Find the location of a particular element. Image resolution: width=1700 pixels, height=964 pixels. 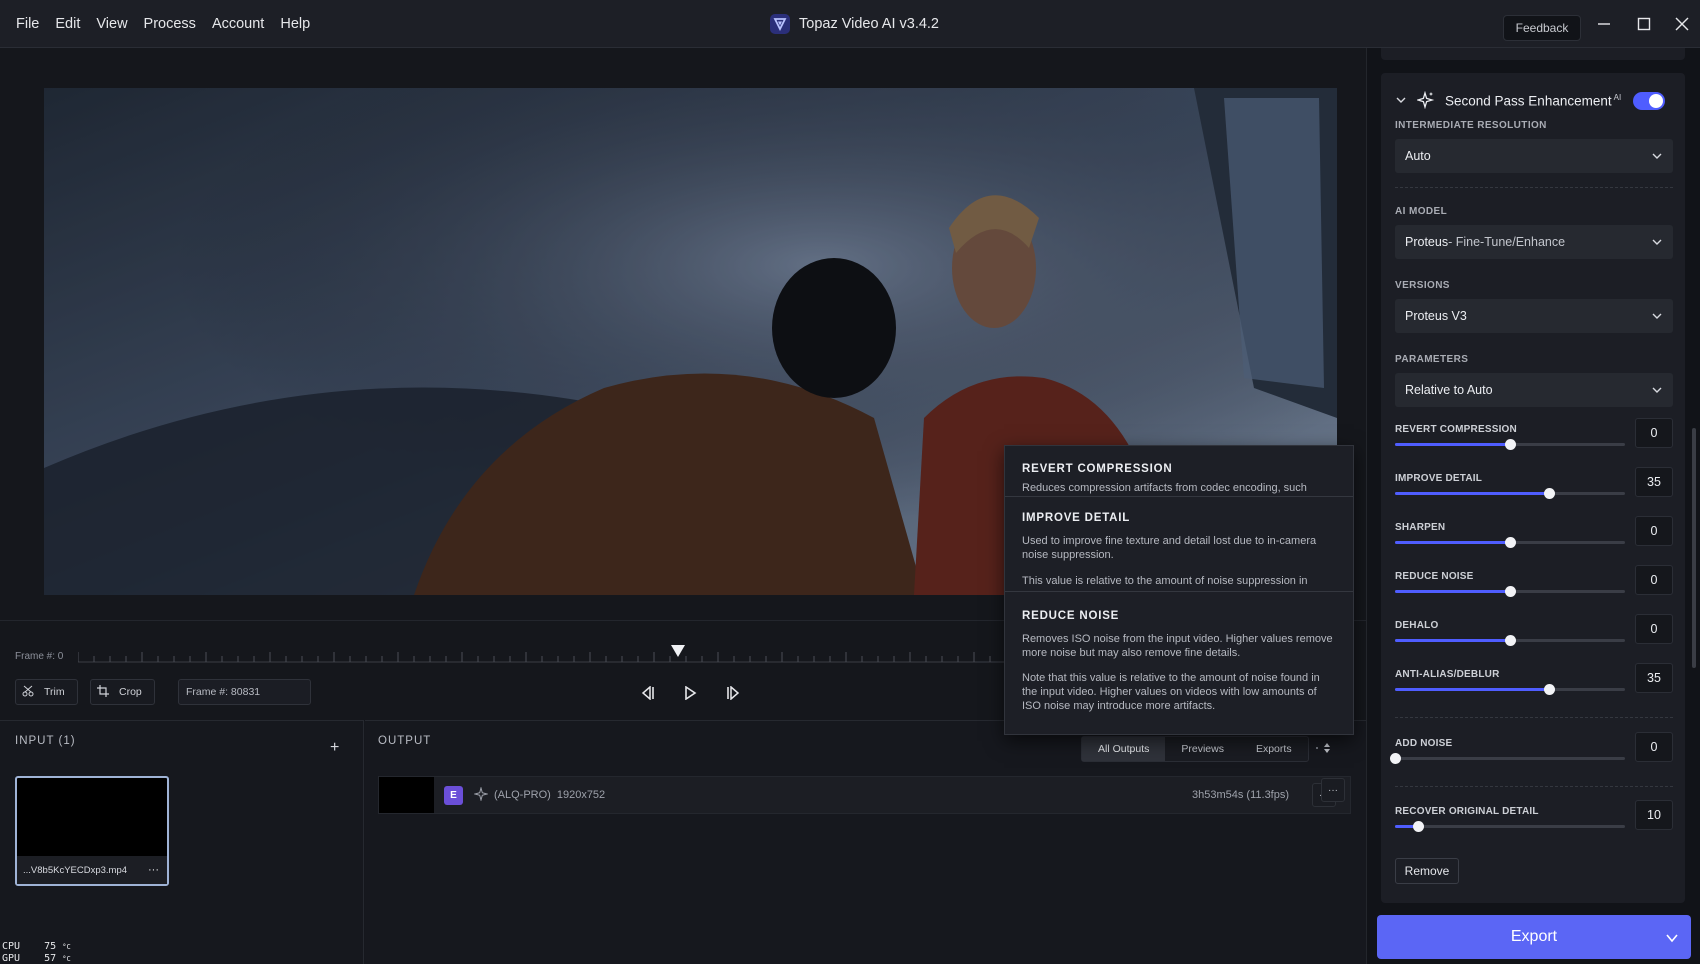

reduce-noise-slider is located at coordinates (1510, 591).